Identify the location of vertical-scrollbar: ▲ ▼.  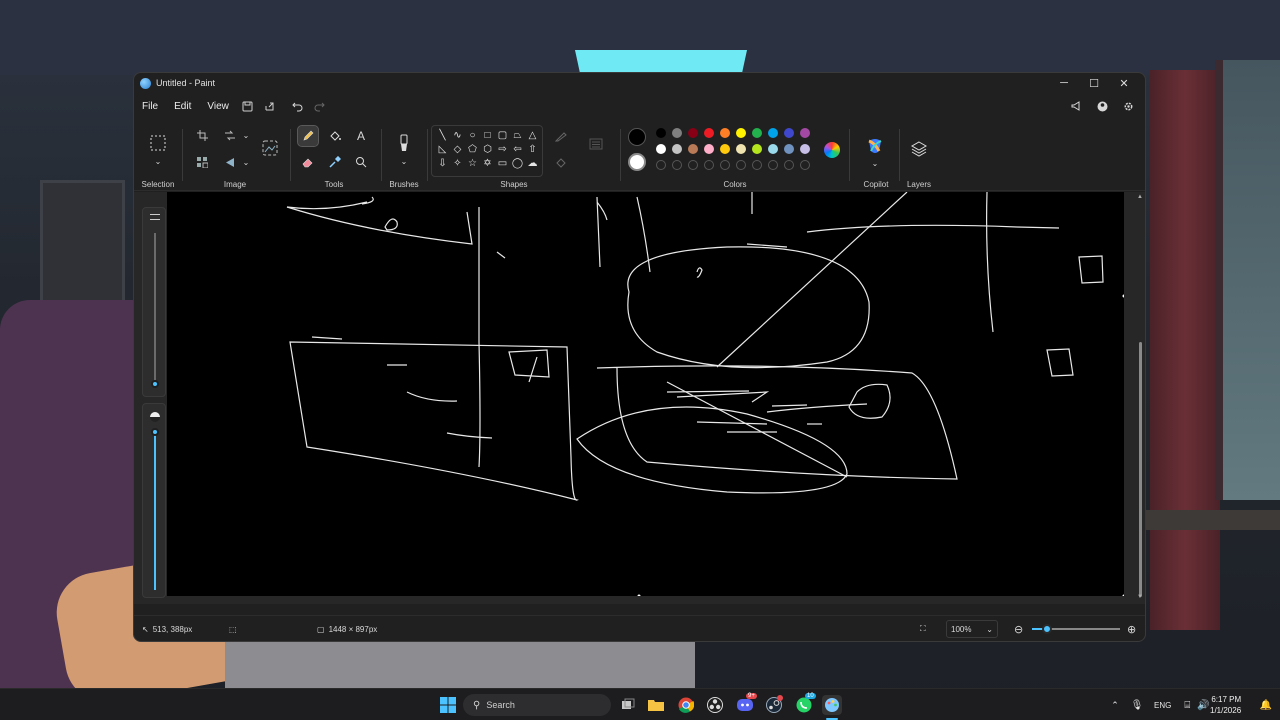
(1140, 398).